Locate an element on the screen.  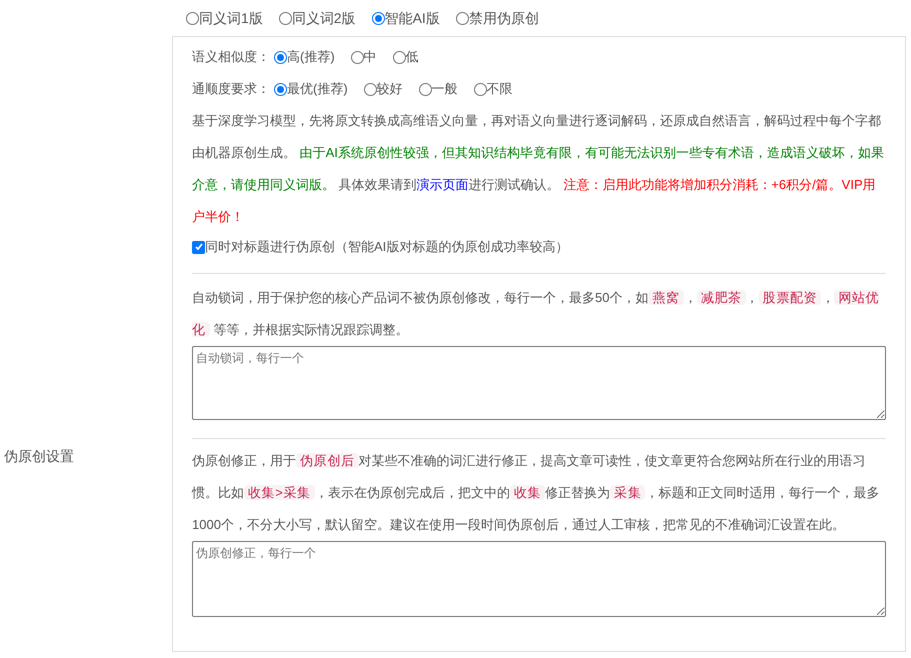
radio-option: 最优(推荐) is located at coordinates (311, 89).